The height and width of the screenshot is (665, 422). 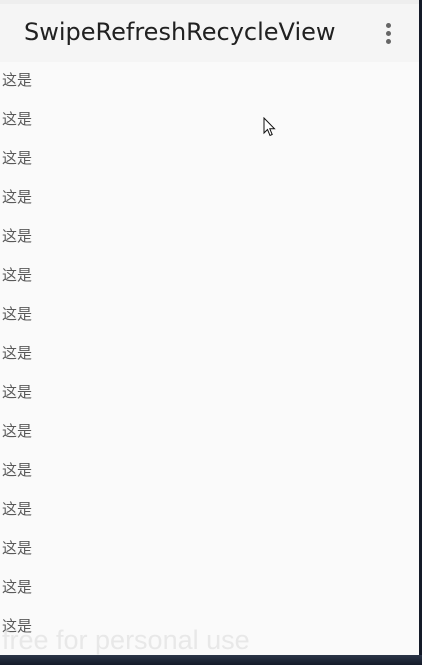 I want to click on more-vertical-icon, so click(x=389, y=33).